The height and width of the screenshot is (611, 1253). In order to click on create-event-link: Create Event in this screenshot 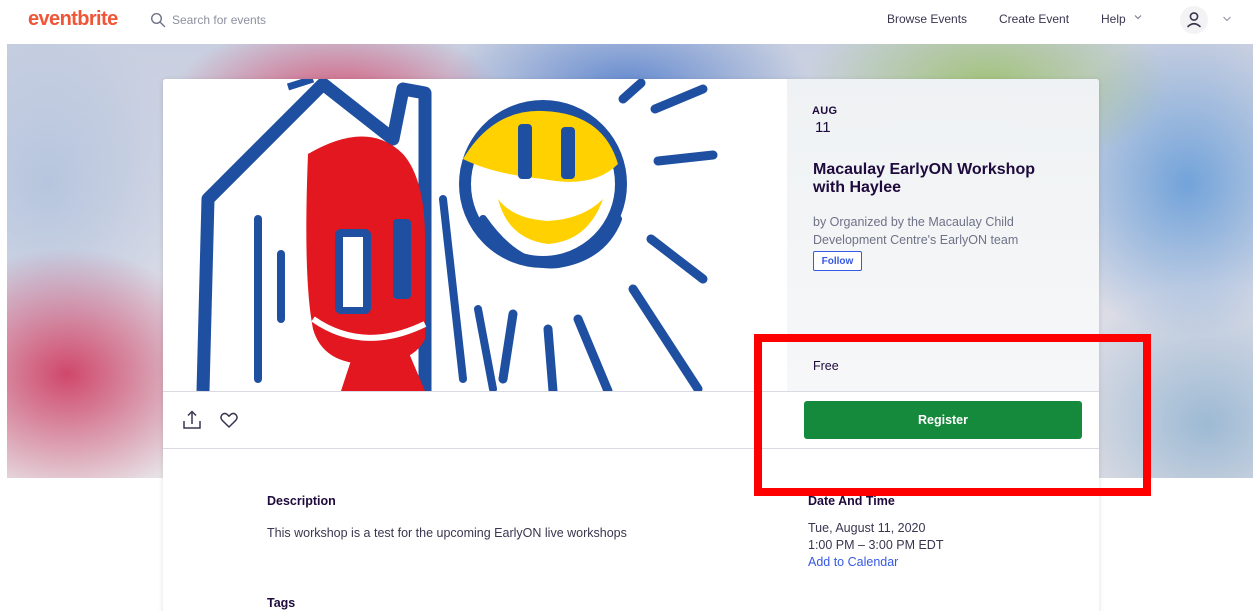, I will do `click(1034, 19)`.